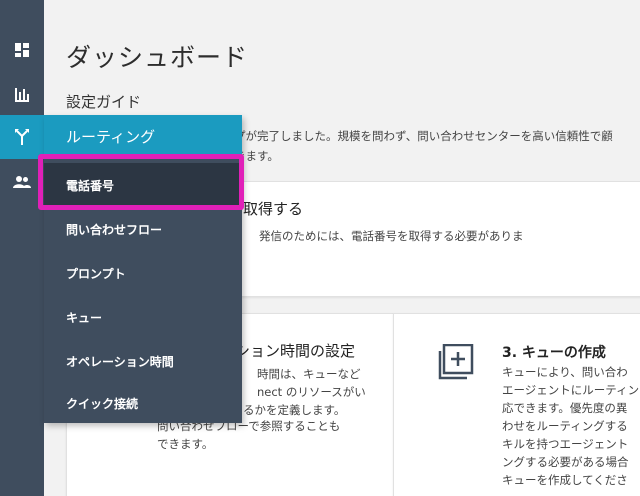  Describe the element at coordinates (143, 317) in the screenshot. I see `menu-item-queues: キュー` at that location.